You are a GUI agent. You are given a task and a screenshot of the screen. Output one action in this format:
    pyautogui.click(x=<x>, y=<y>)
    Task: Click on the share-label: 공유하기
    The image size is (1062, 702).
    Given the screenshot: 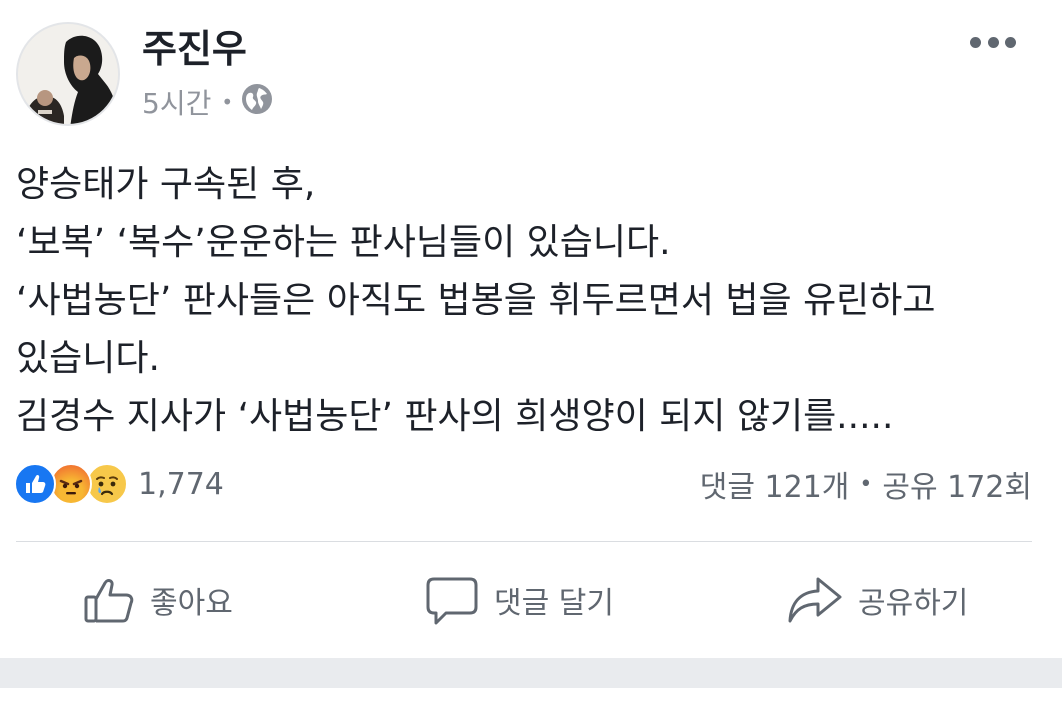 What is the action you would take?
    pyautogui.click(x=913, y=603)
    